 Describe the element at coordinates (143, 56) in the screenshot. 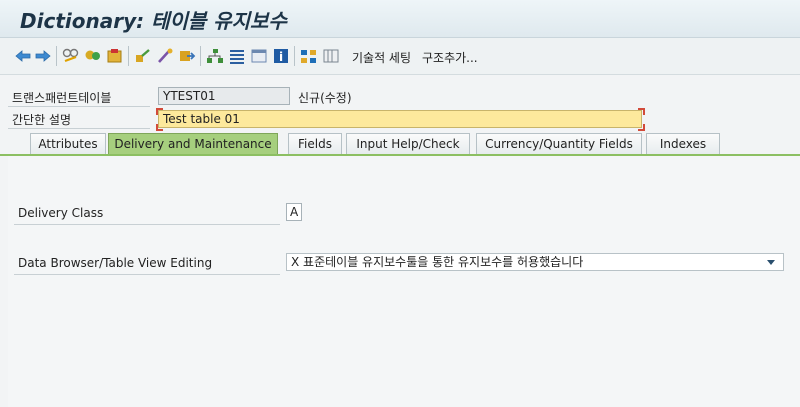

I see `check-icon` at that location.